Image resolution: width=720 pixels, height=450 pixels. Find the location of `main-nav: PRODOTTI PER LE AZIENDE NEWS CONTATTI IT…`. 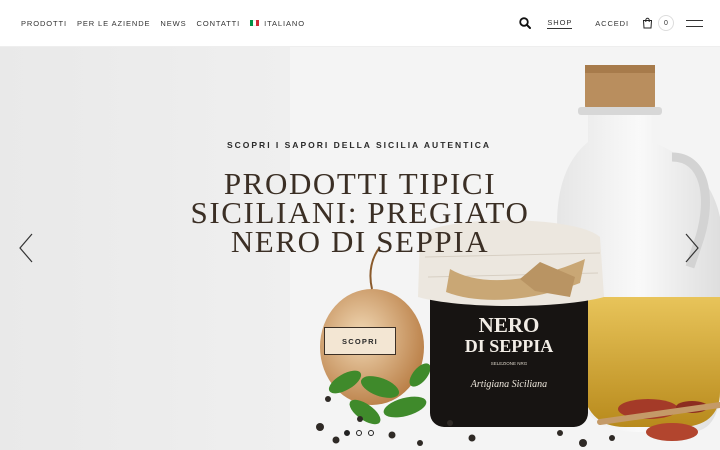

main-nav: PRODOTTI PER LE AZIENDE NEWS CONTATTI IT… is located at coordinates (168, 23).